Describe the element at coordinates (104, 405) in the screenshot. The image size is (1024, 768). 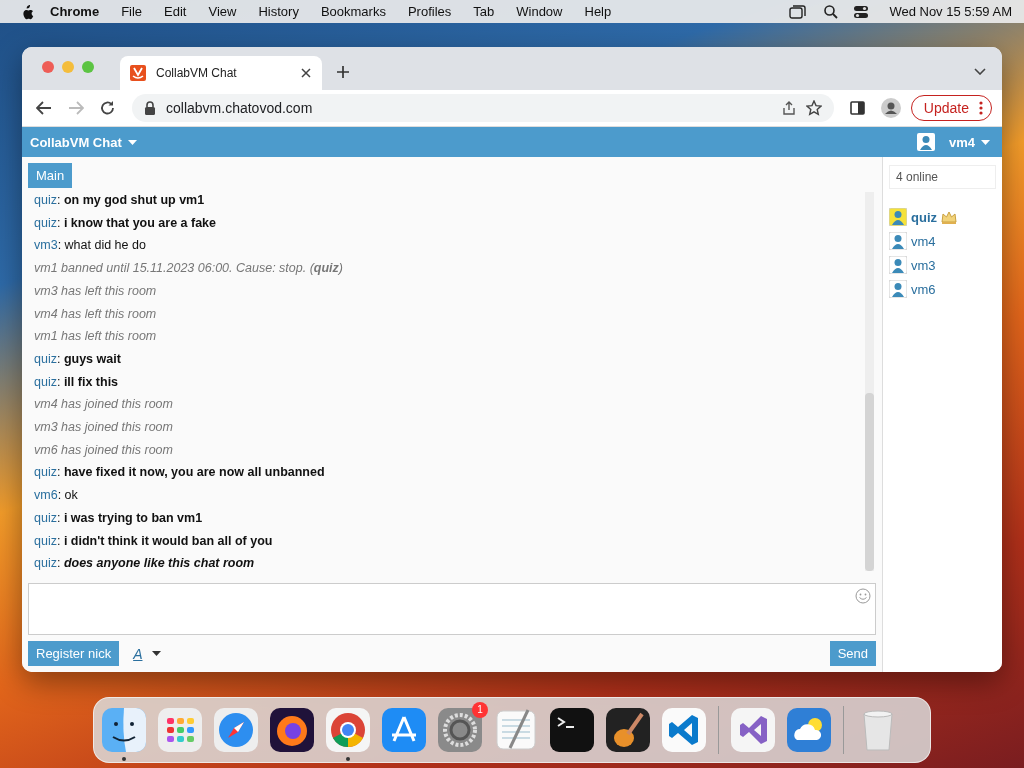
I see `system-message: vm4 has joined this room` at that location.